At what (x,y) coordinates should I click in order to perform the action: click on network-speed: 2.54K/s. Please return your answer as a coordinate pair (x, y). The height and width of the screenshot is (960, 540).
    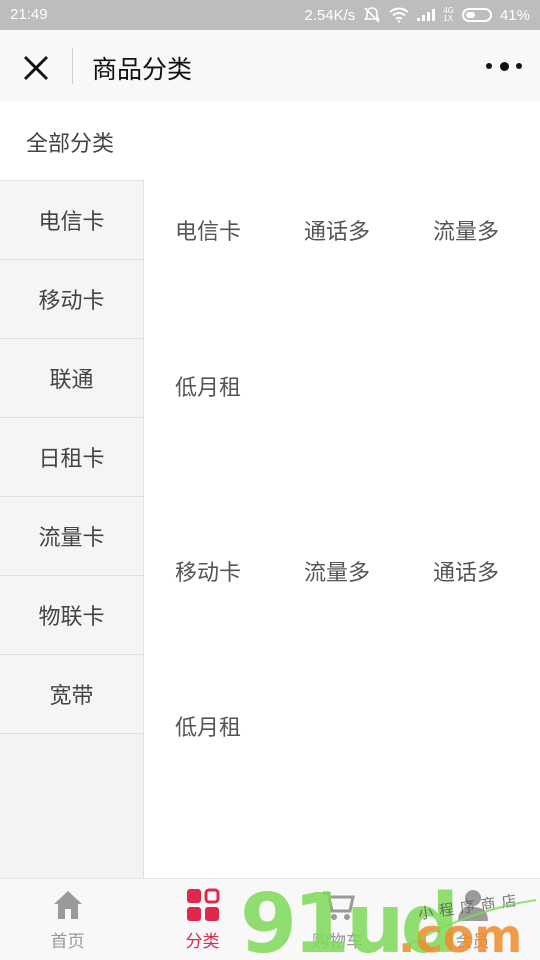
    Looking at the image, I should click on (330, 15).